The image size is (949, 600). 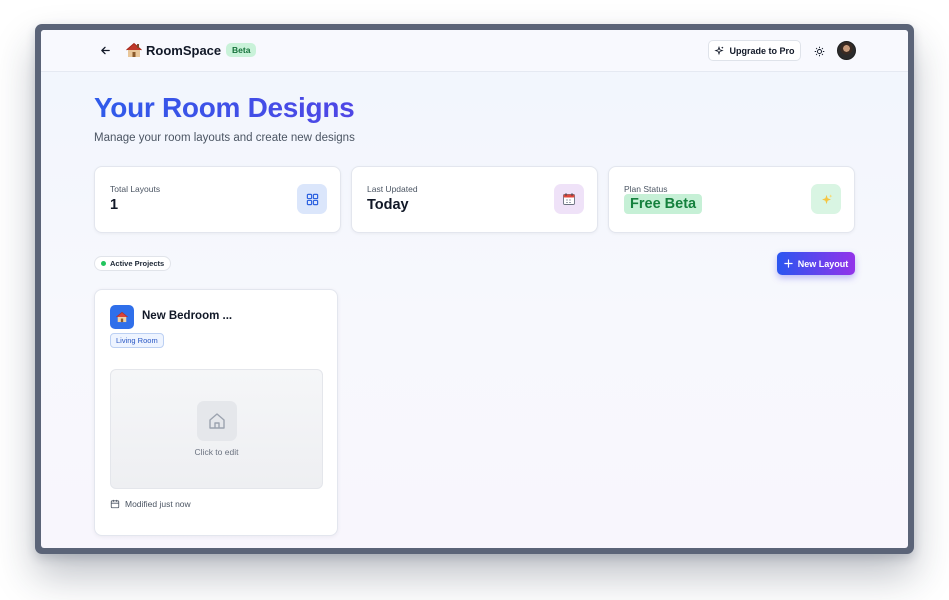 I want to click on stat-value: Today, so click(x=388, y=205).